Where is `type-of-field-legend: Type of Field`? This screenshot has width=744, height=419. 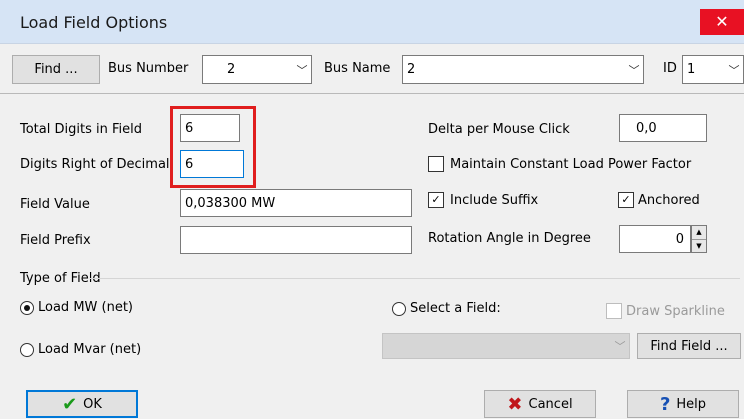 type-of-field-legend: Type of Field is located at coordinates (60, 278).